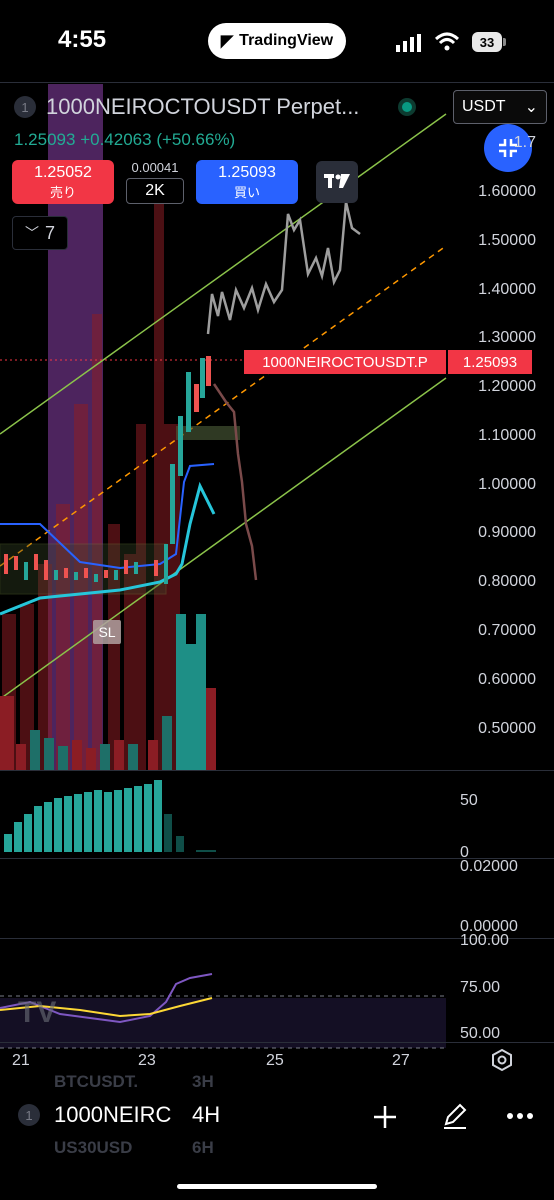 Image resolution: width=554 pixels, height=1200 pixels. I want to click on tradingview-logo-button, so click(337, 182).